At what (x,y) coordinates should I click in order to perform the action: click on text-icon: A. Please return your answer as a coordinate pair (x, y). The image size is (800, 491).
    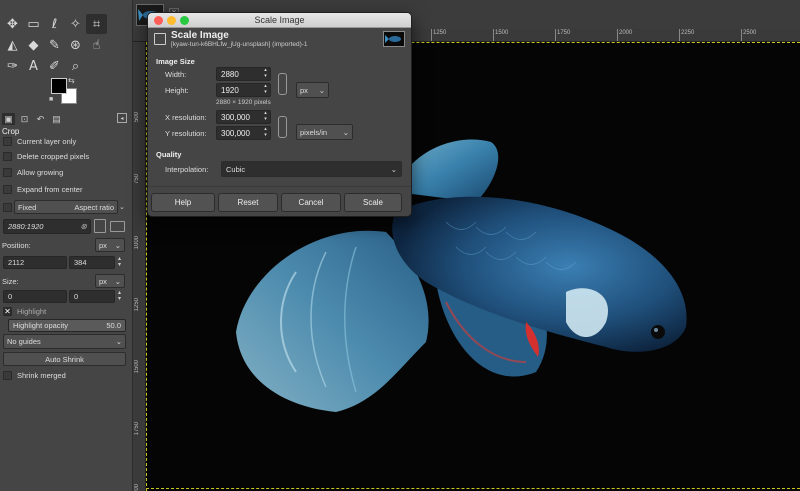
    Looking at the image, I should click on (33, 66).